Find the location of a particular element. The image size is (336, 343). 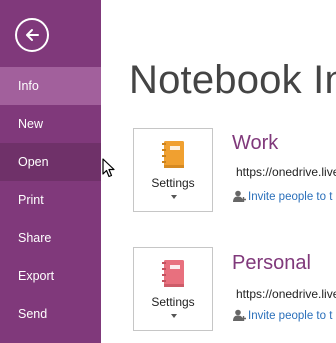

nav-item-export: Export is located at coordinates (50, 276).